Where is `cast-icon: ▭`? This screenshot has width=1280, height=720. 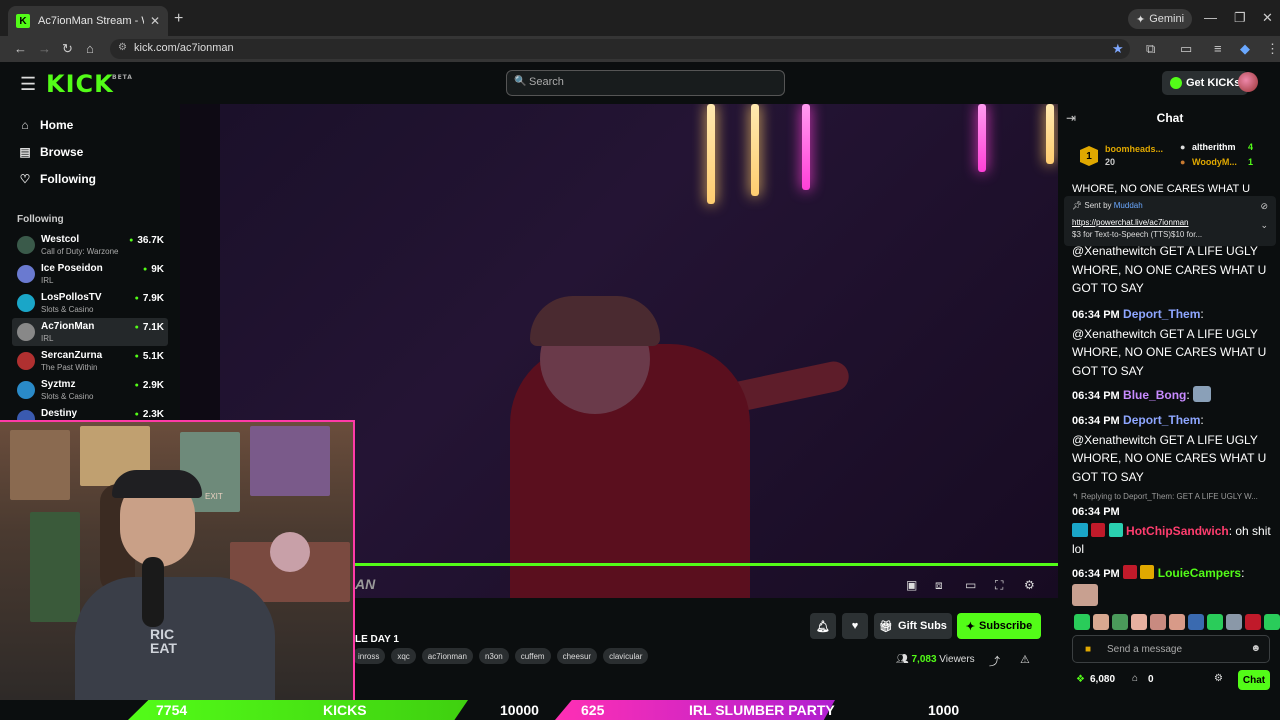
cast-icon: ▭ is located at coordinates (1186, 49).